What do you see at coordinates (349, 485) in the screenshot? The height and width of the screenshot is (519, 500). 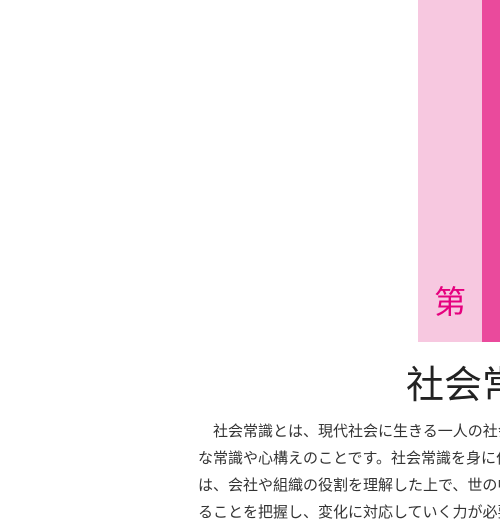 I see `body-line: は、会社や組織の役割を理解した上で、世の中で` at bounding box center [349, 485].